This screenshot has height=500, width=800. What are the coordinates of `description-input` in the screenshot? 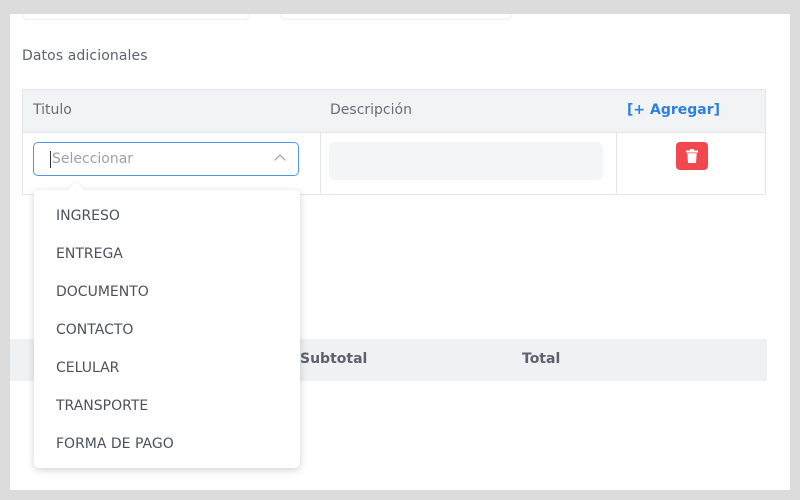 It's located at (466, 161).